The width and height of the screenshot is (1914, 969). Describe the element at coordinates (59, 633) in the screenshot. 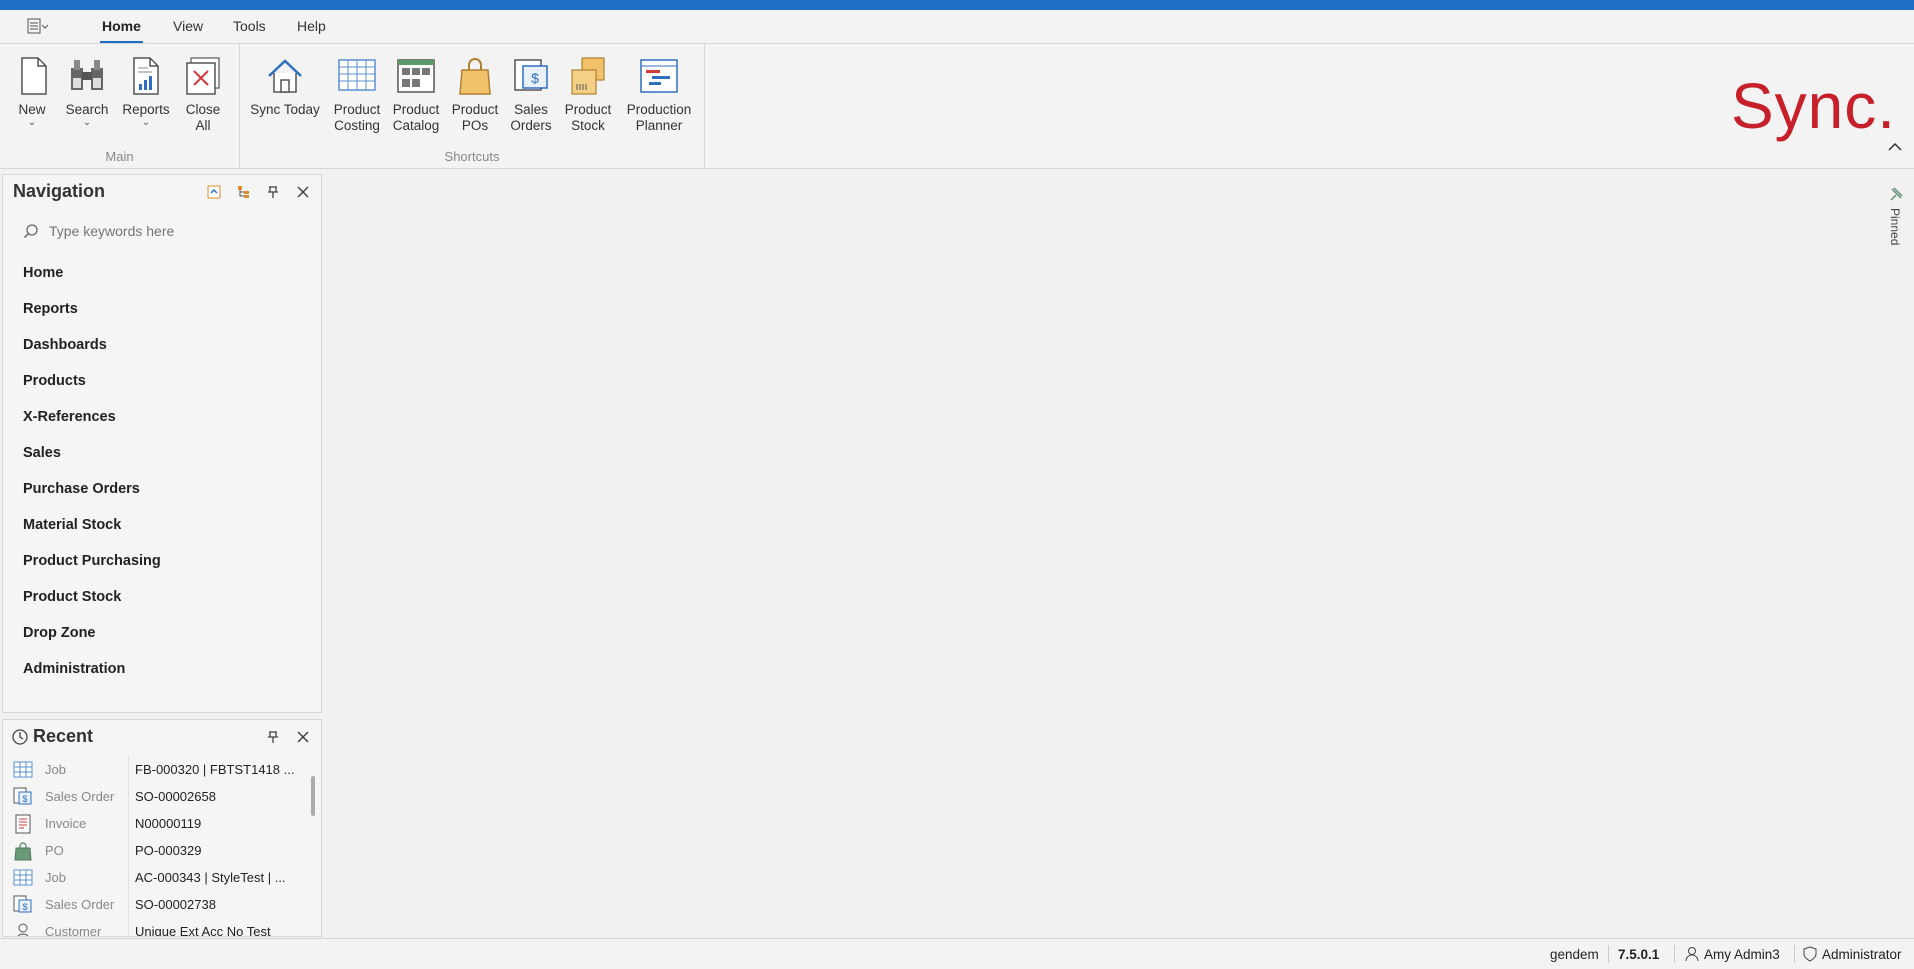

I see `nav-item-drop-zone: Drop Zone` at that location.